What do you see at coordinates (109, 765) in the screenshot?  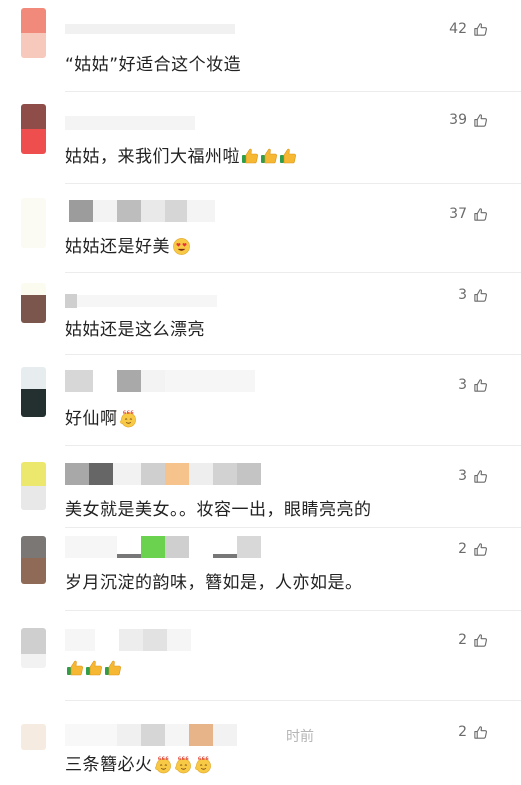 I see `comment-text-body: 三条簪必火` at bounding box center [109, 765].